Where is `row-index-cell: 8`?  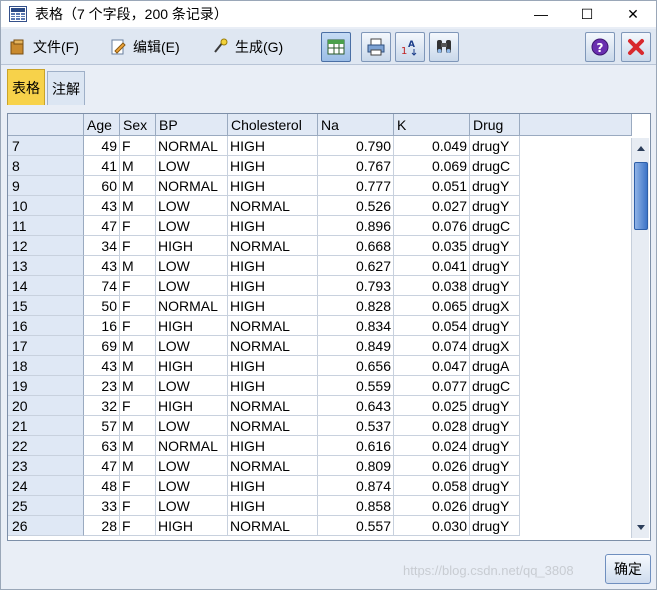 row-index-cell: 8 is located at coordinates (46, 166).